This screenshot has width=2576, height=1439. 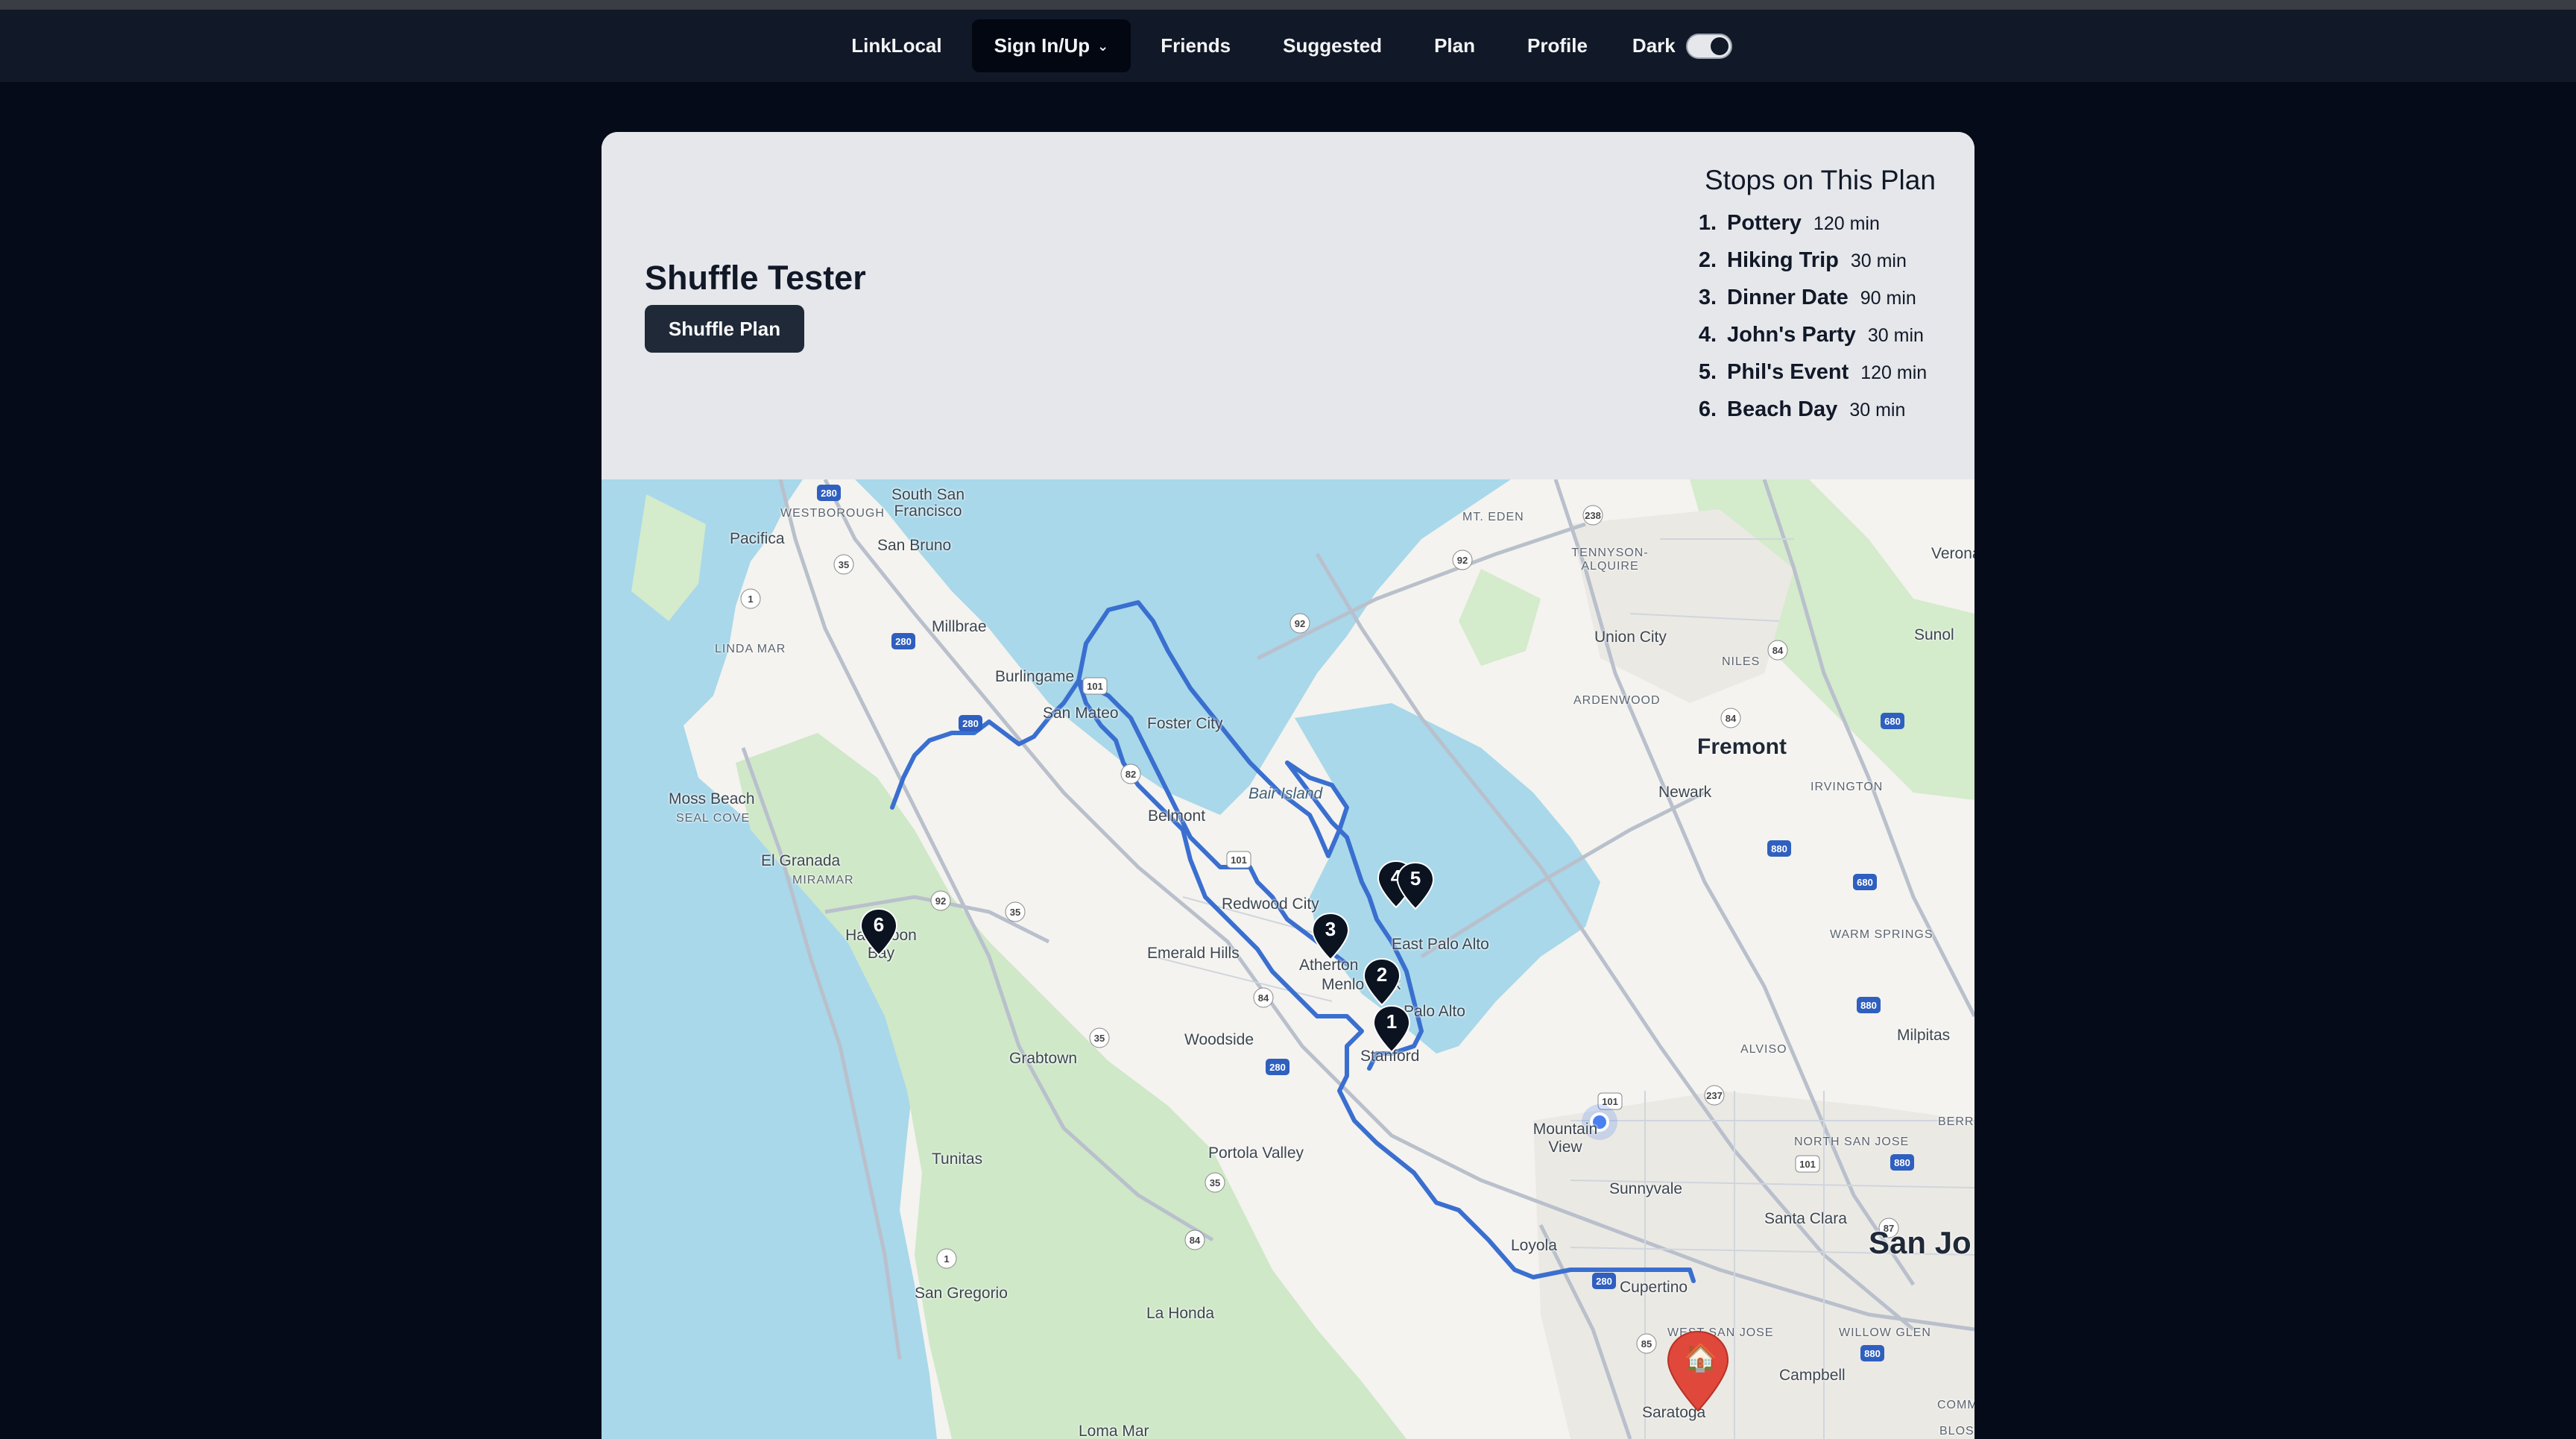 I want to click on map-label: BLOSS, so click(x=1956, y=1431).